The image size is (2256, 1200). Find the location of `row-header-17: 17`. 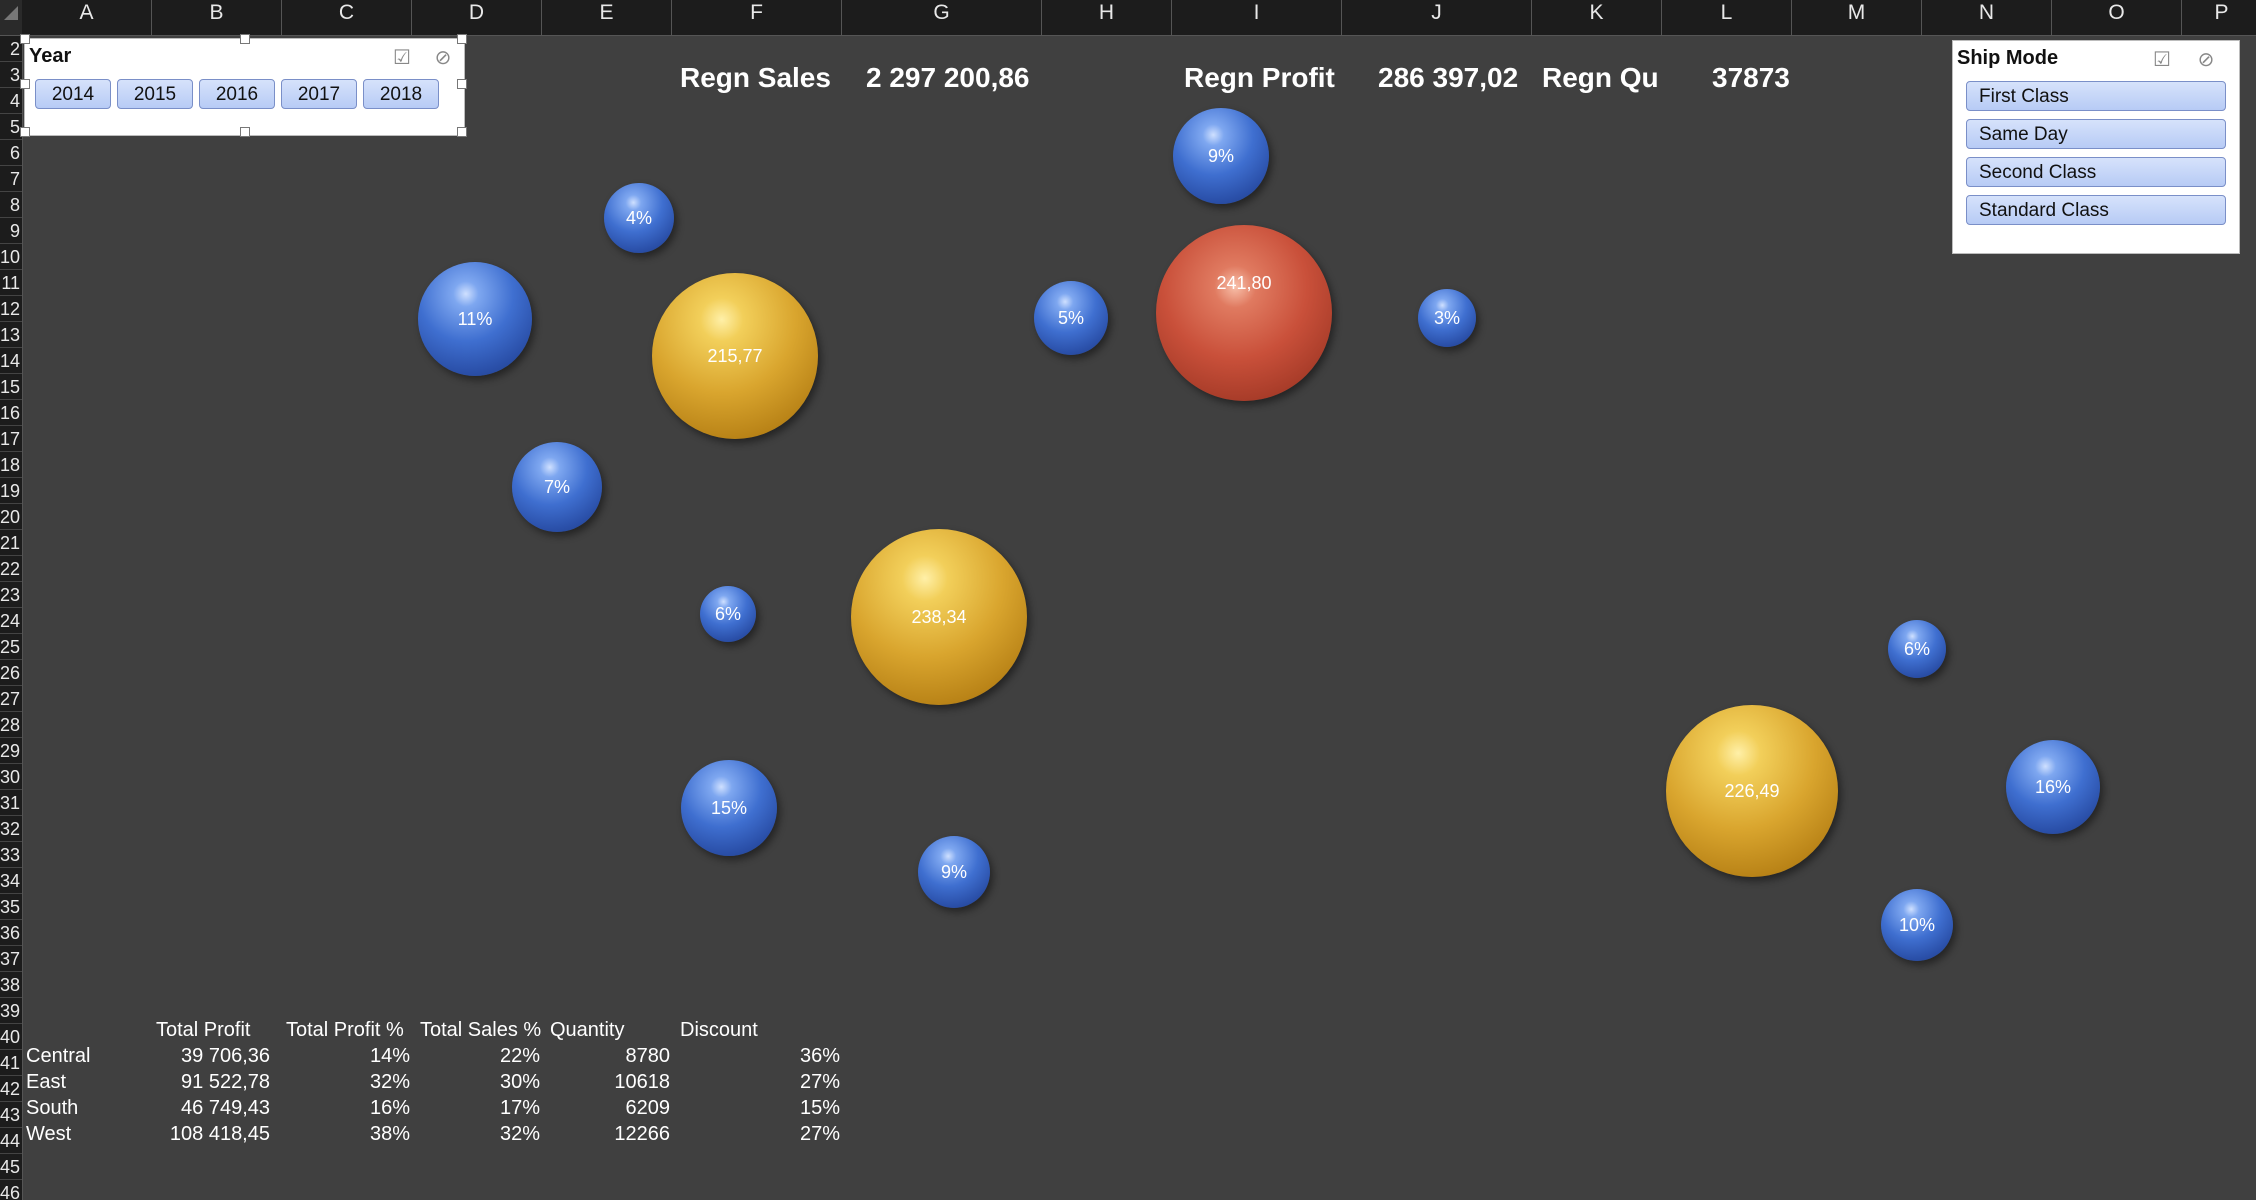

row-header-17: 17 is located at coordinates (11, 439).